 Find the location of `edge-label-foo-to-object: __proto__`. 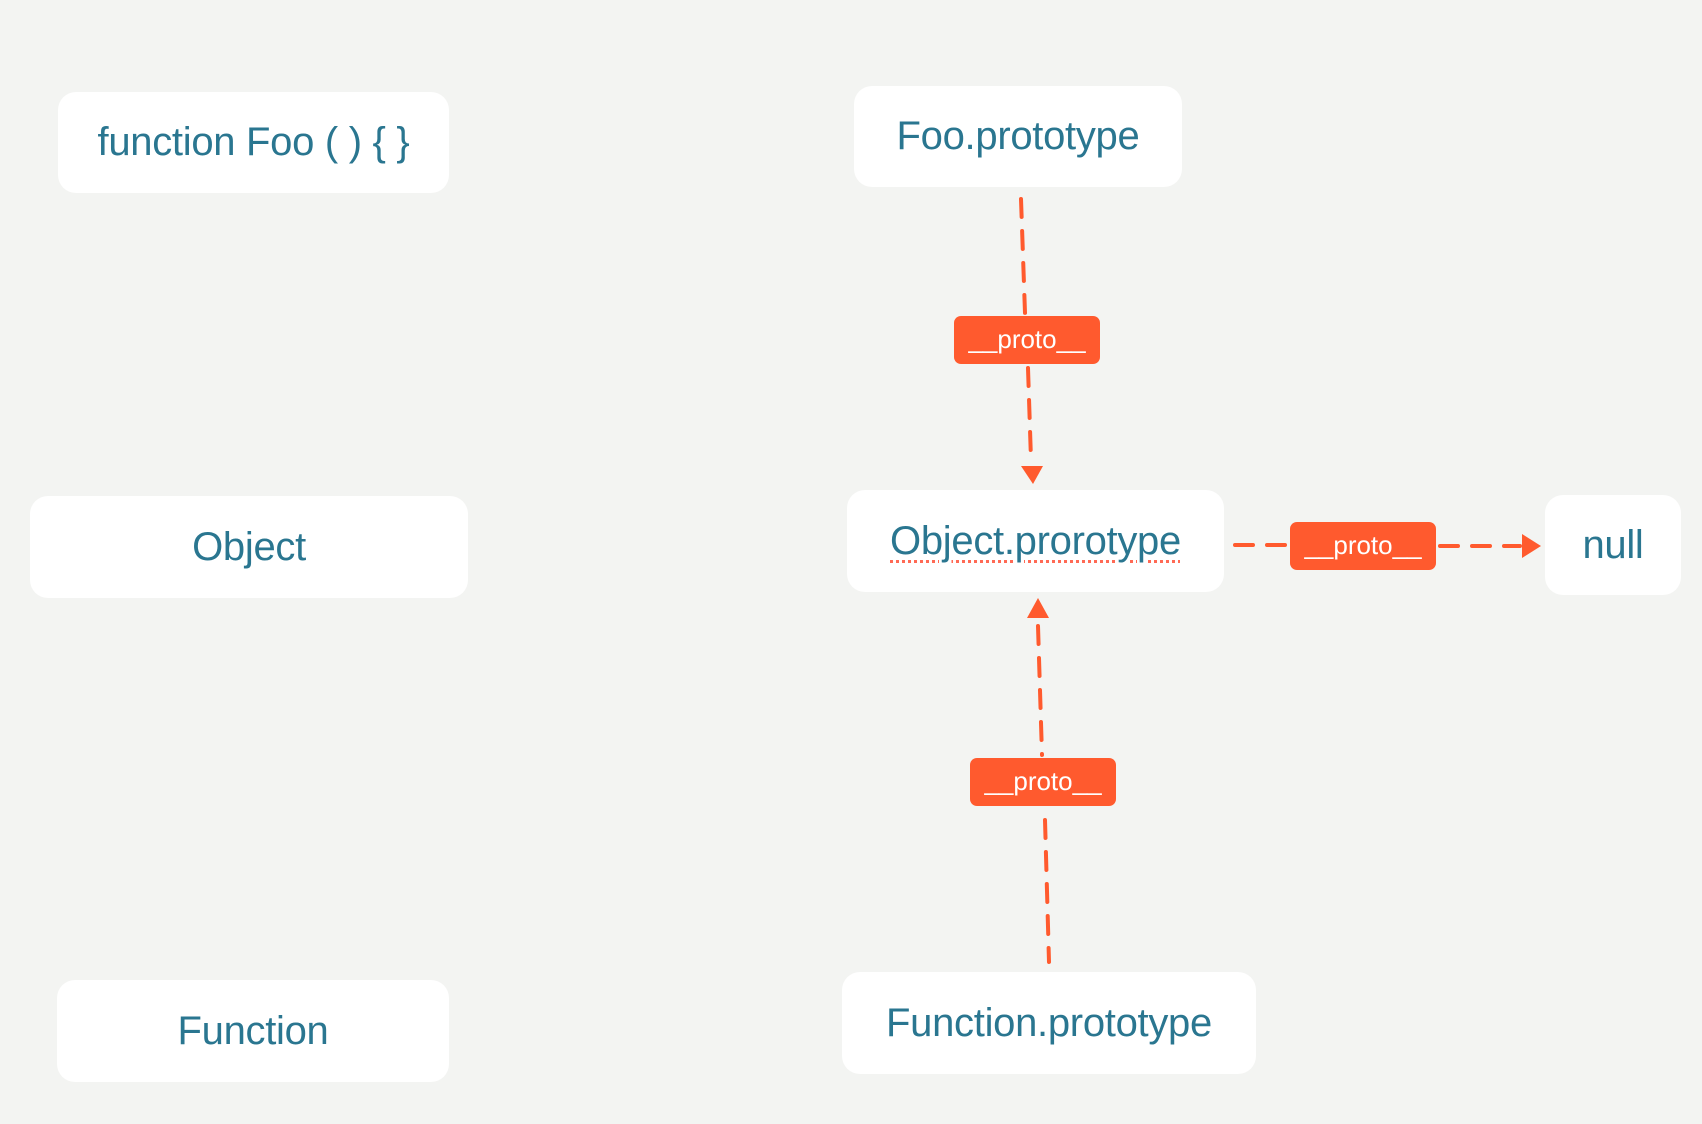

edge-label-foo-to-object: __proto__ is located at coordinates (1027, 340).